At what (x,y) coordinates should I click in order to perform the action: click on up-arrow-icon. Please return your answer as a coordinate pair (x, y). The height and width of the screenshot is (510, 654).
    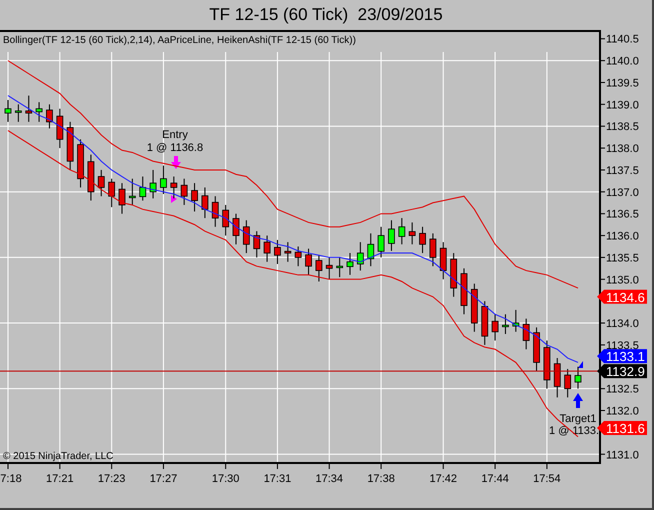
    Looking at the image, I should click on (578, 400).